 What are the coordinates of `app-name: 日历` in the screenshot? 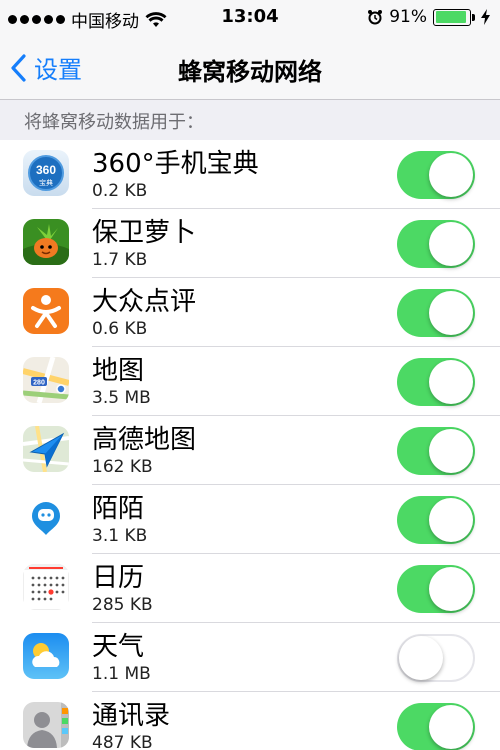 It's located at (118, 578).